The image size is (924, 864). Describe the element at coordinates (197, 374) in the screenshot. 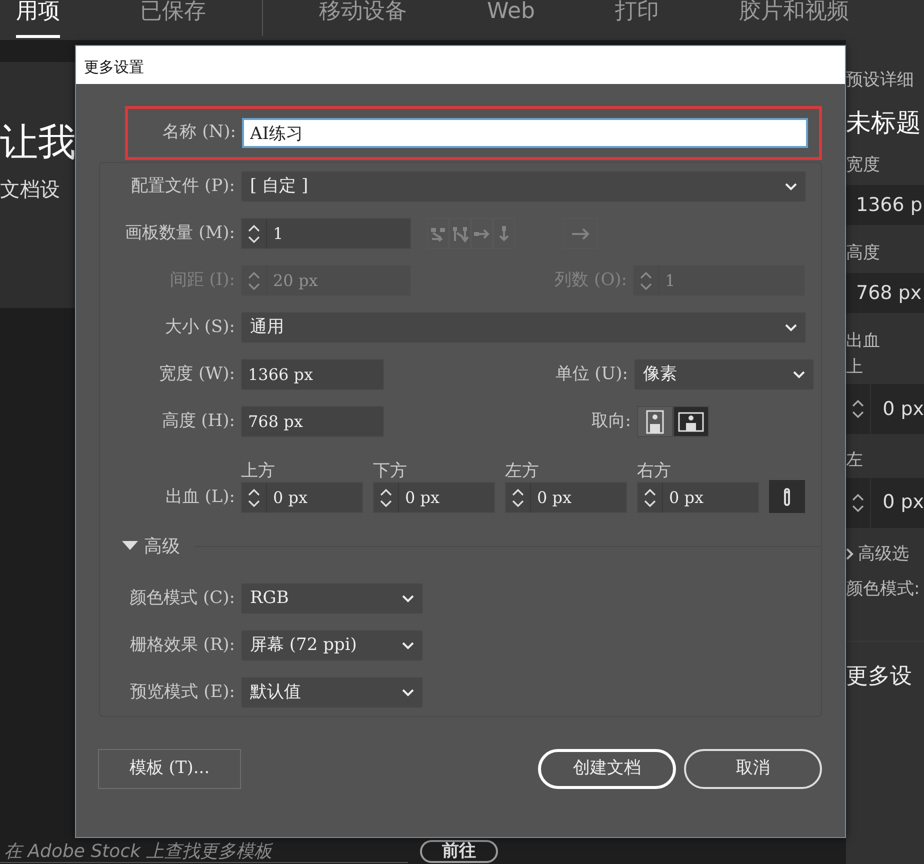

I see `field-label: 宽度 (W):` at that location.